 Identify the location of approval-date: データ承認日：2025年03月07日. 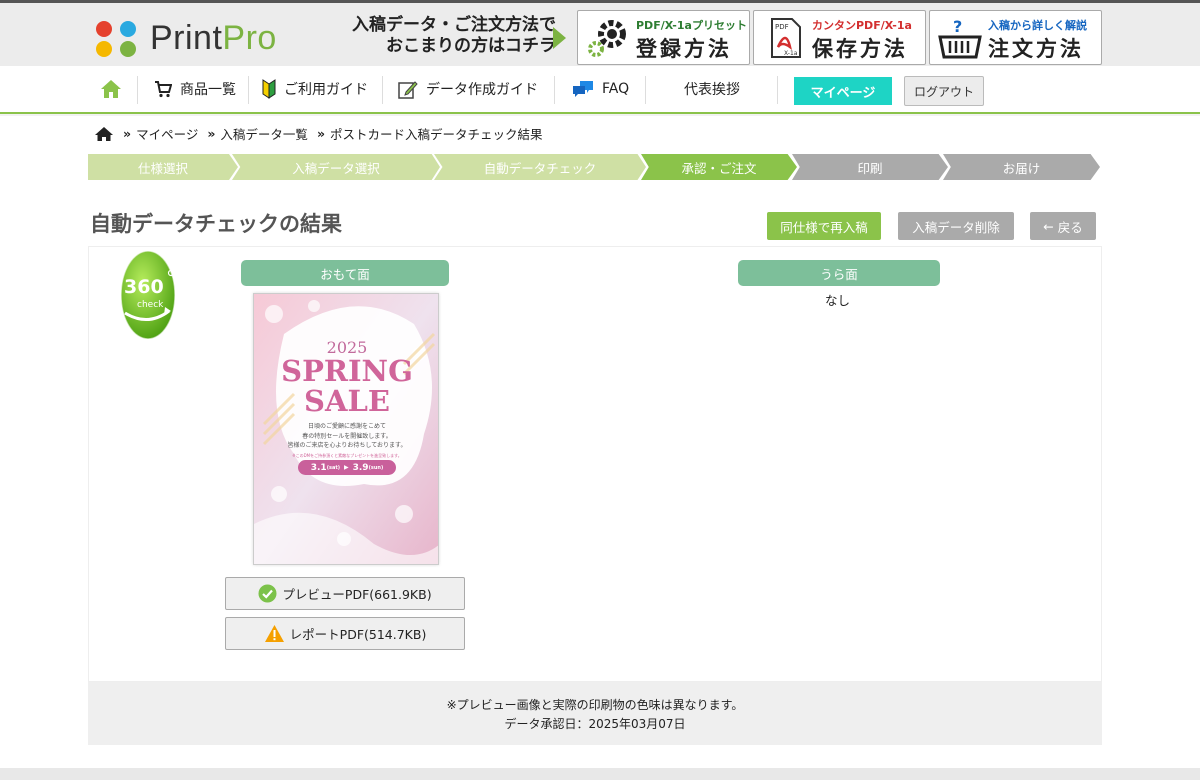
(595, 724).